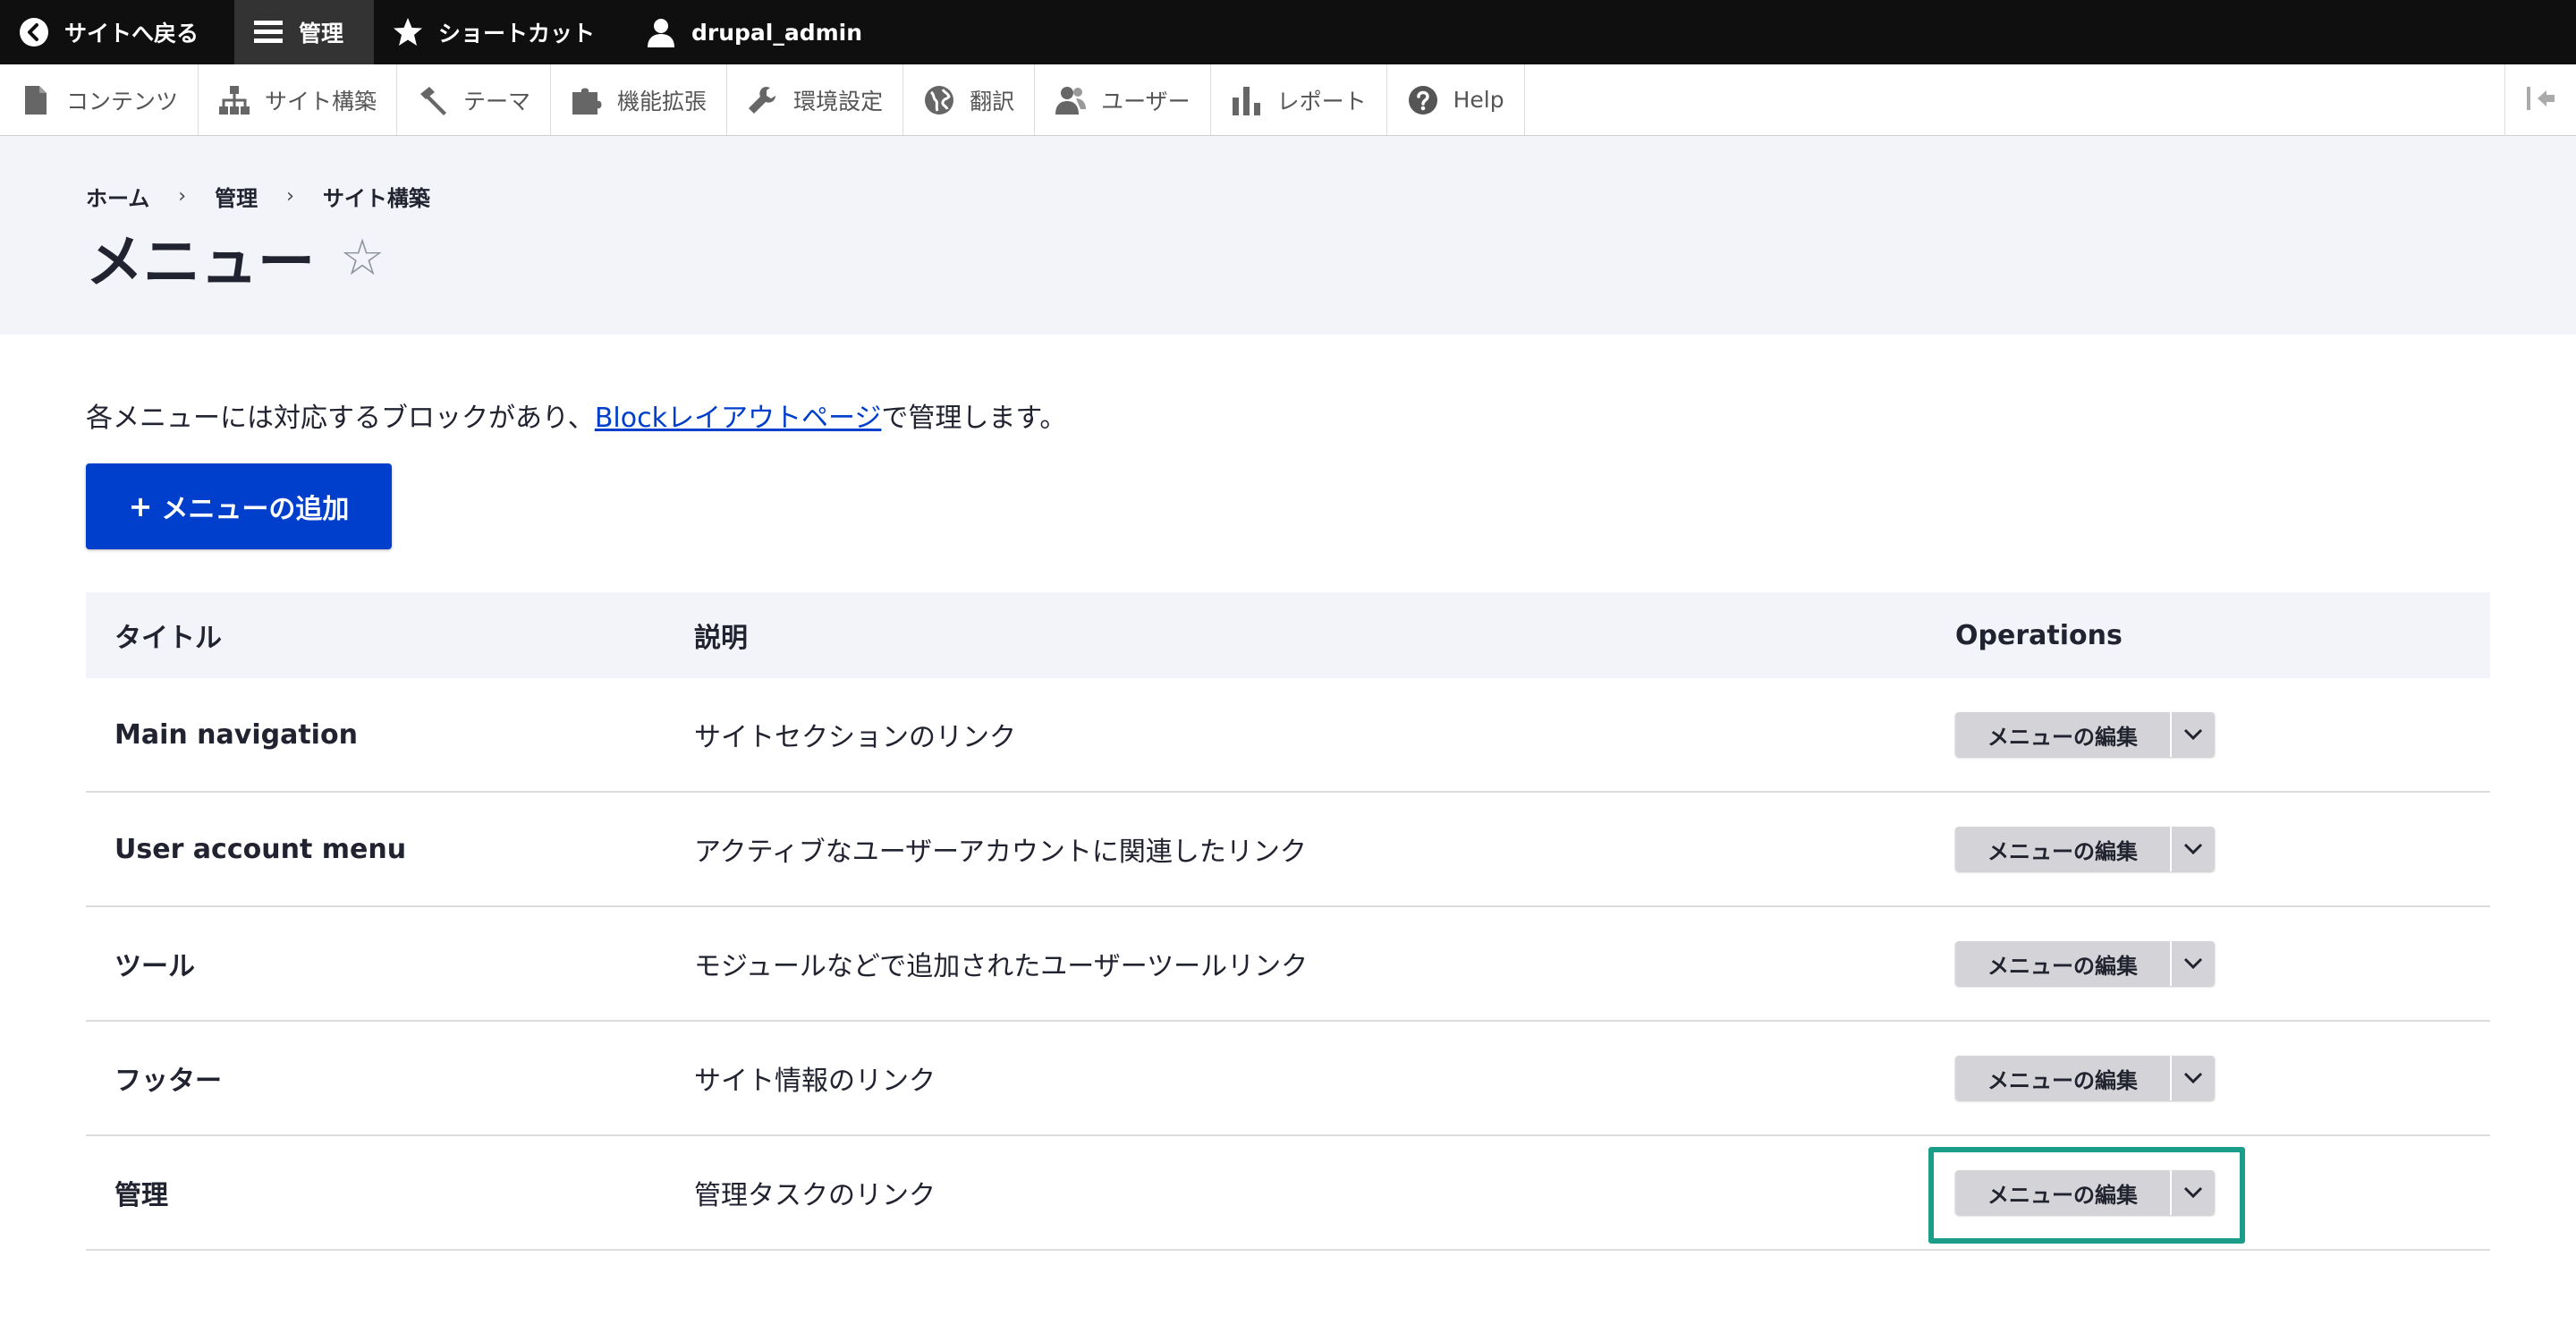 The width and height of the screenshot is (2576, 1342). I want to click on collapse-tray-button, so click(2540, 100).